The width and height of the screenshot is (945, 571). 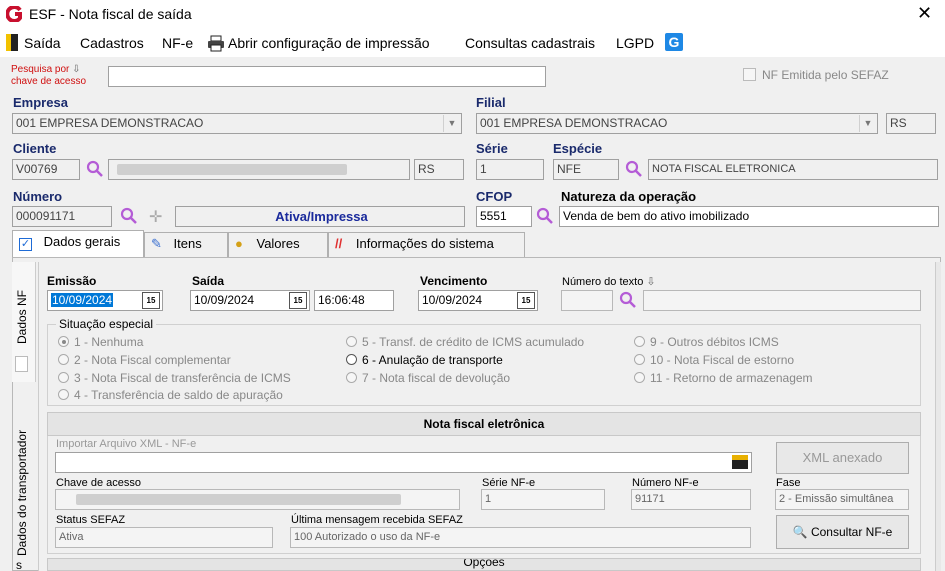 What do you see at coordinates (530, 43) in the screenshot?
I see `menu-queries: Consultas cadastrais` at bounding box center [530, 43].